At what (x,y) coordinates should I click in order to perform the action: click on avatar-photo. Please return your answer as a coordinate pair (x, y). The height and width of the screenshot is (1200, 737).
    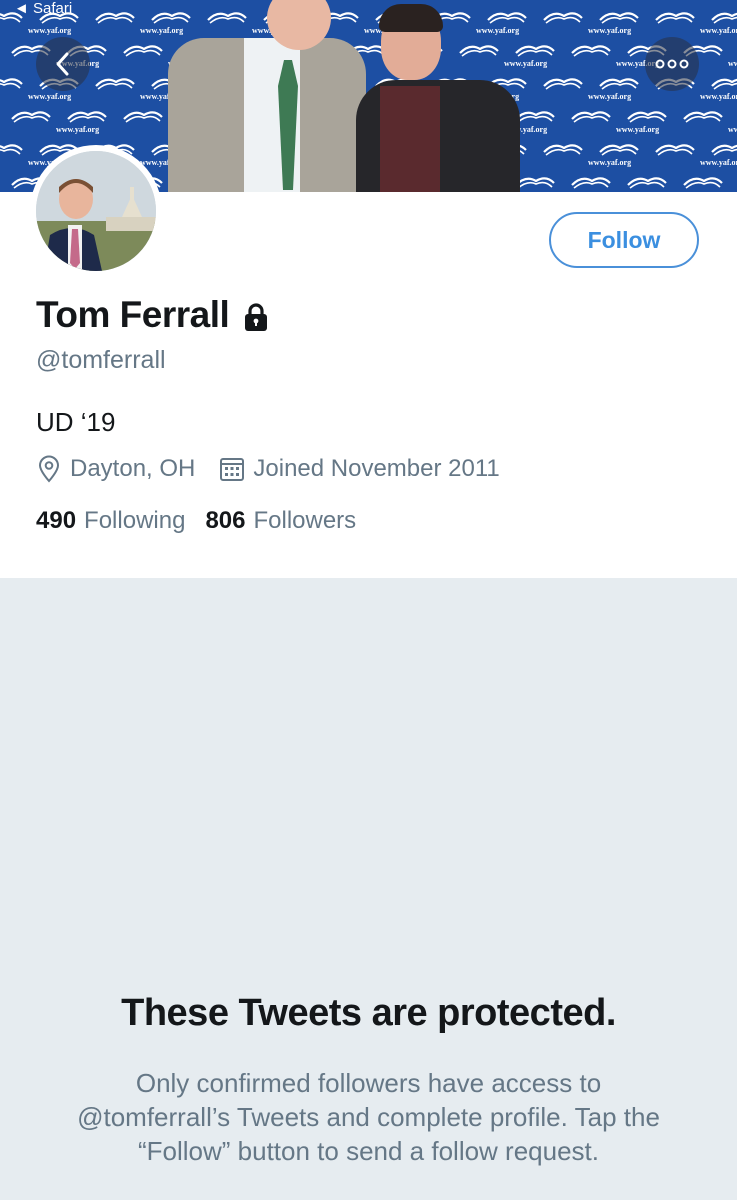
    Looking at the image, I should click on (96, 211).